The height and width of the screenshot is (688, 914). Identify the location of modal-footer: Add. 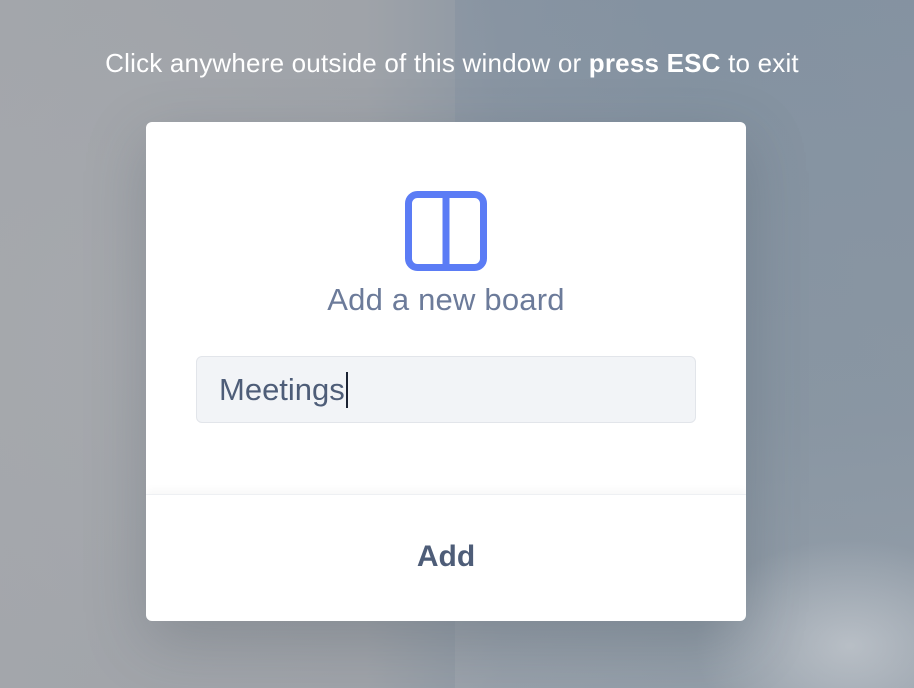
(446, 557).